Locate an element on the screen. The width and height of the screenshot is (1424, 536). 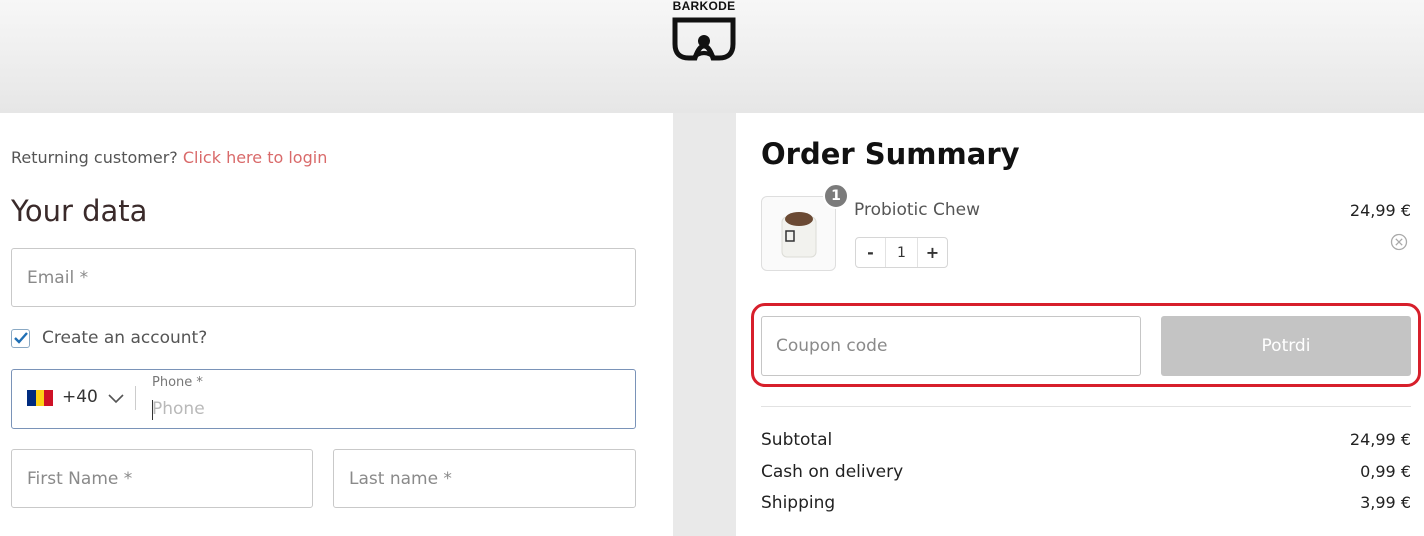
shipping-value: 3,99 € is located at coordinates (1385, 502).